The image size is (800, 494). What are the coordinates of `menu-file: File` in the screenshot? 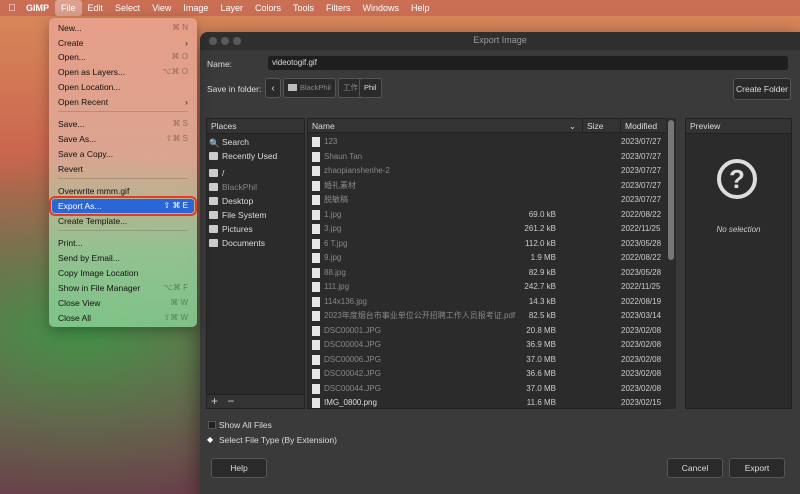 It's located at (68, 8).